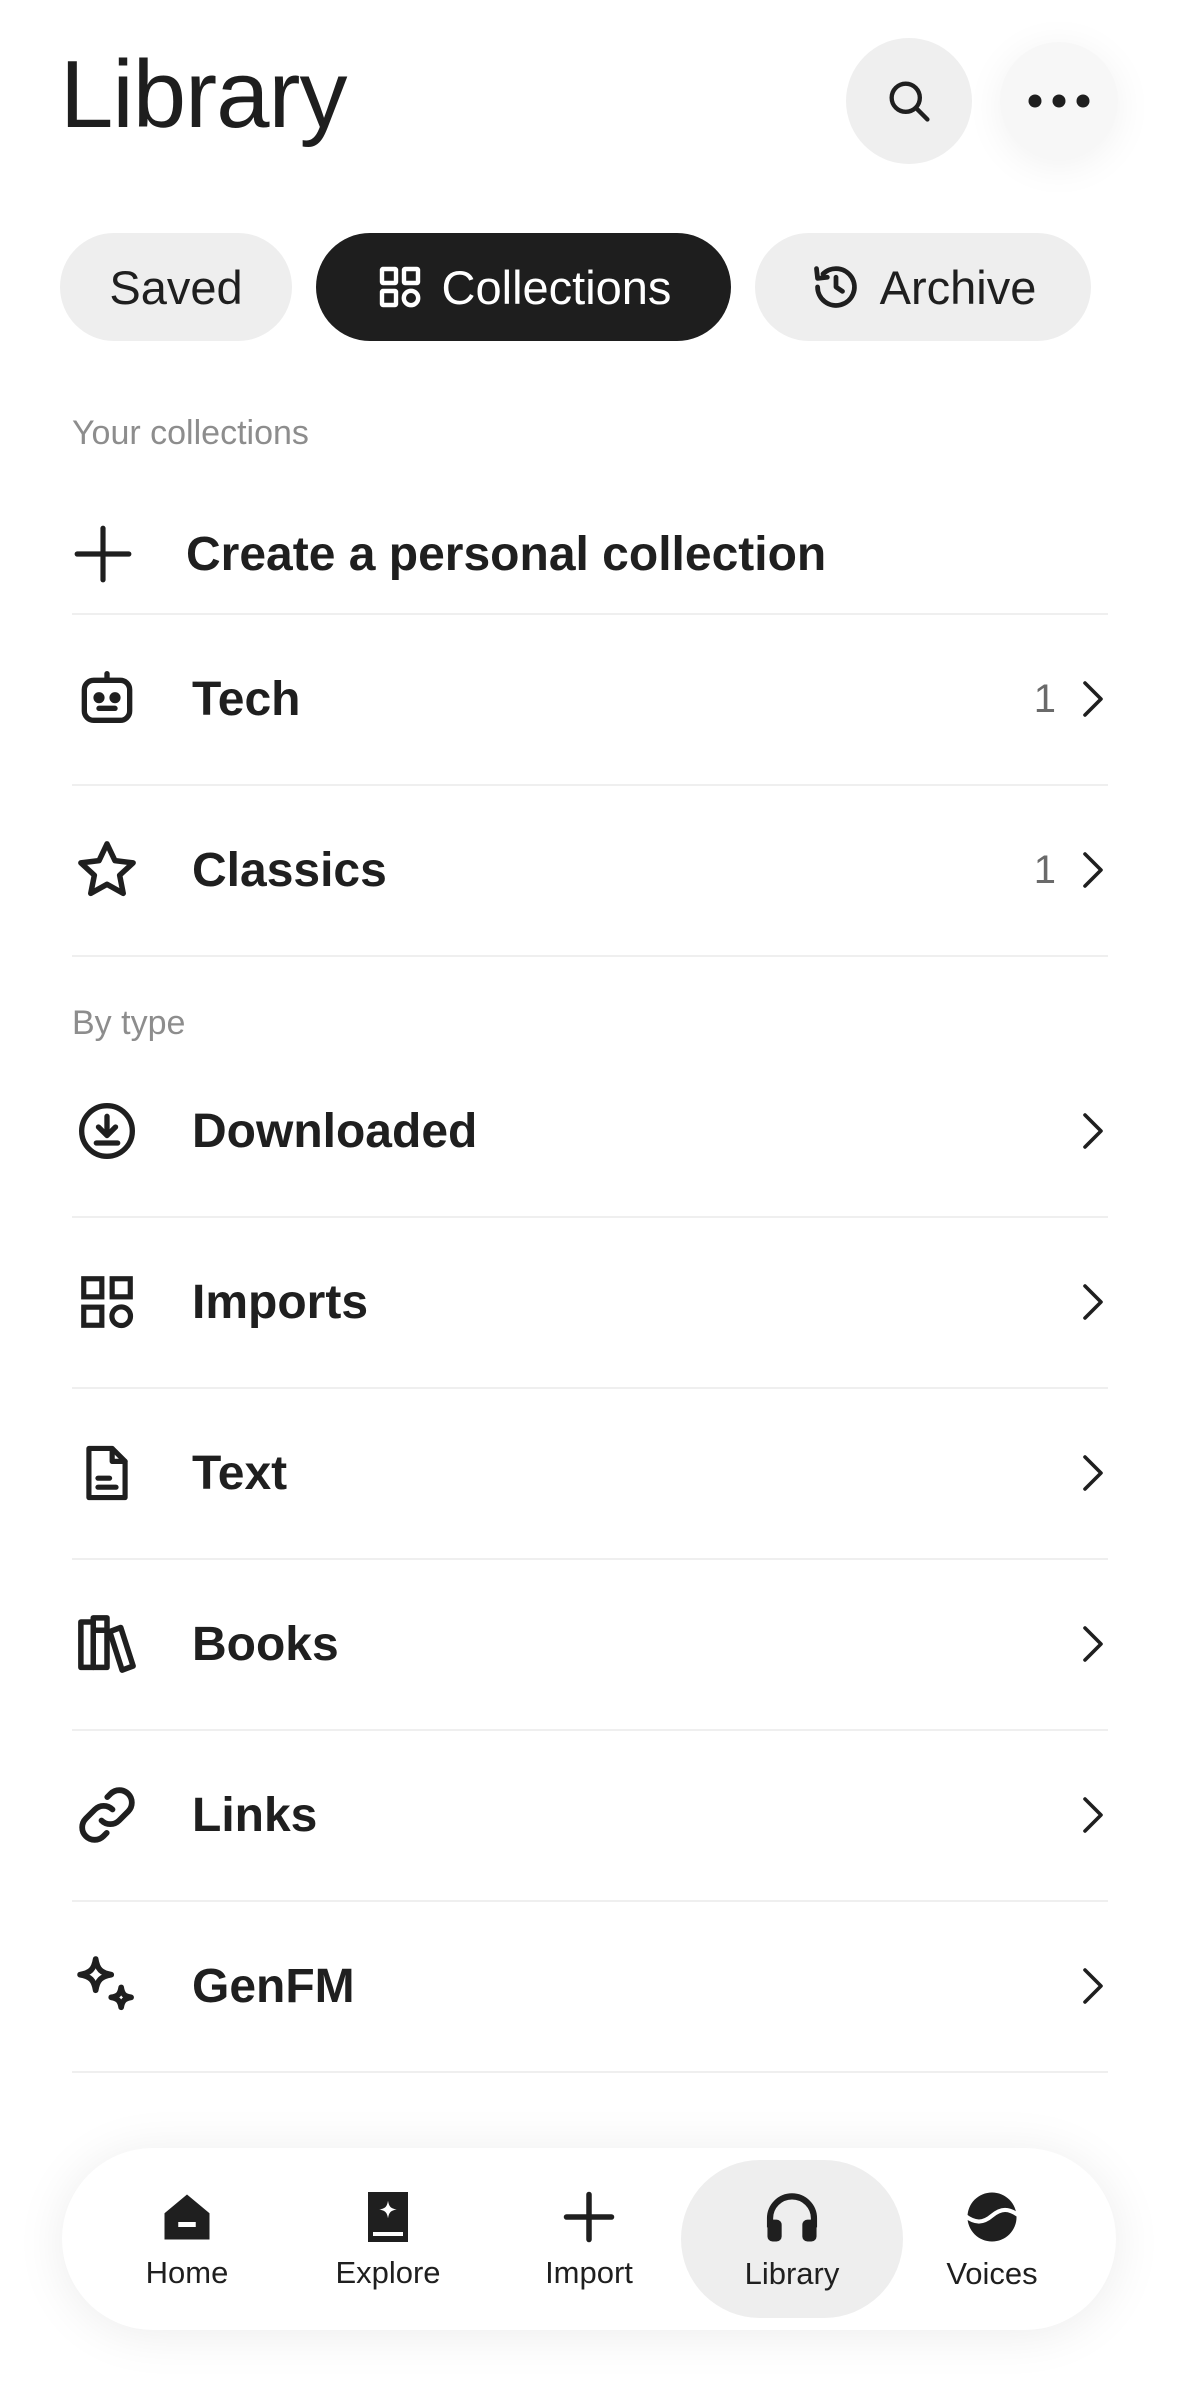 This screenshot has width=1179, height=2396. Describe the element at coordinates (280, 1302) in the screenshot. I see `type-label: Imports` at that location.